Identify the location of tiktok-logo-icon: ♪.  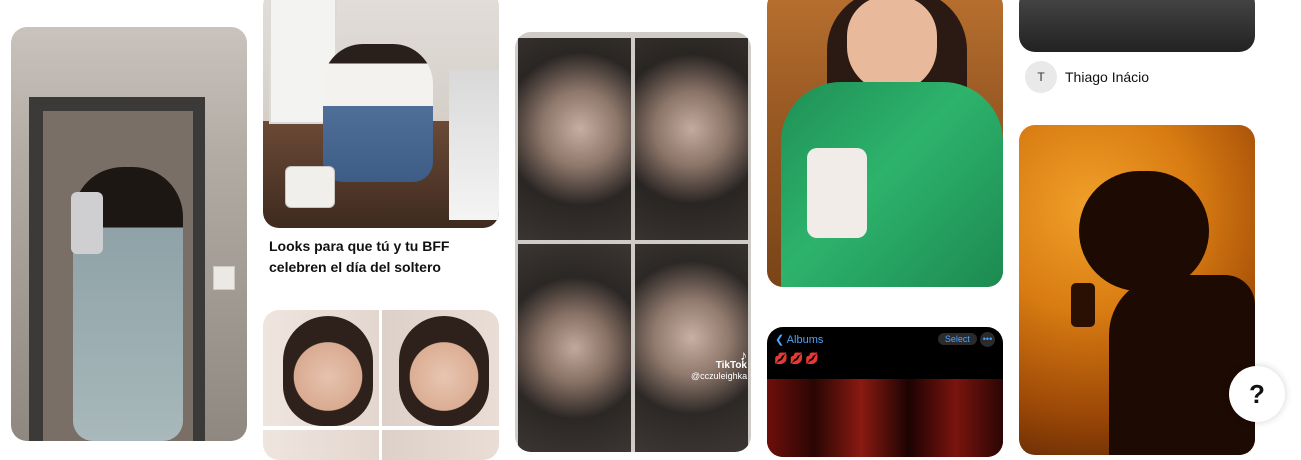
(743, 355).